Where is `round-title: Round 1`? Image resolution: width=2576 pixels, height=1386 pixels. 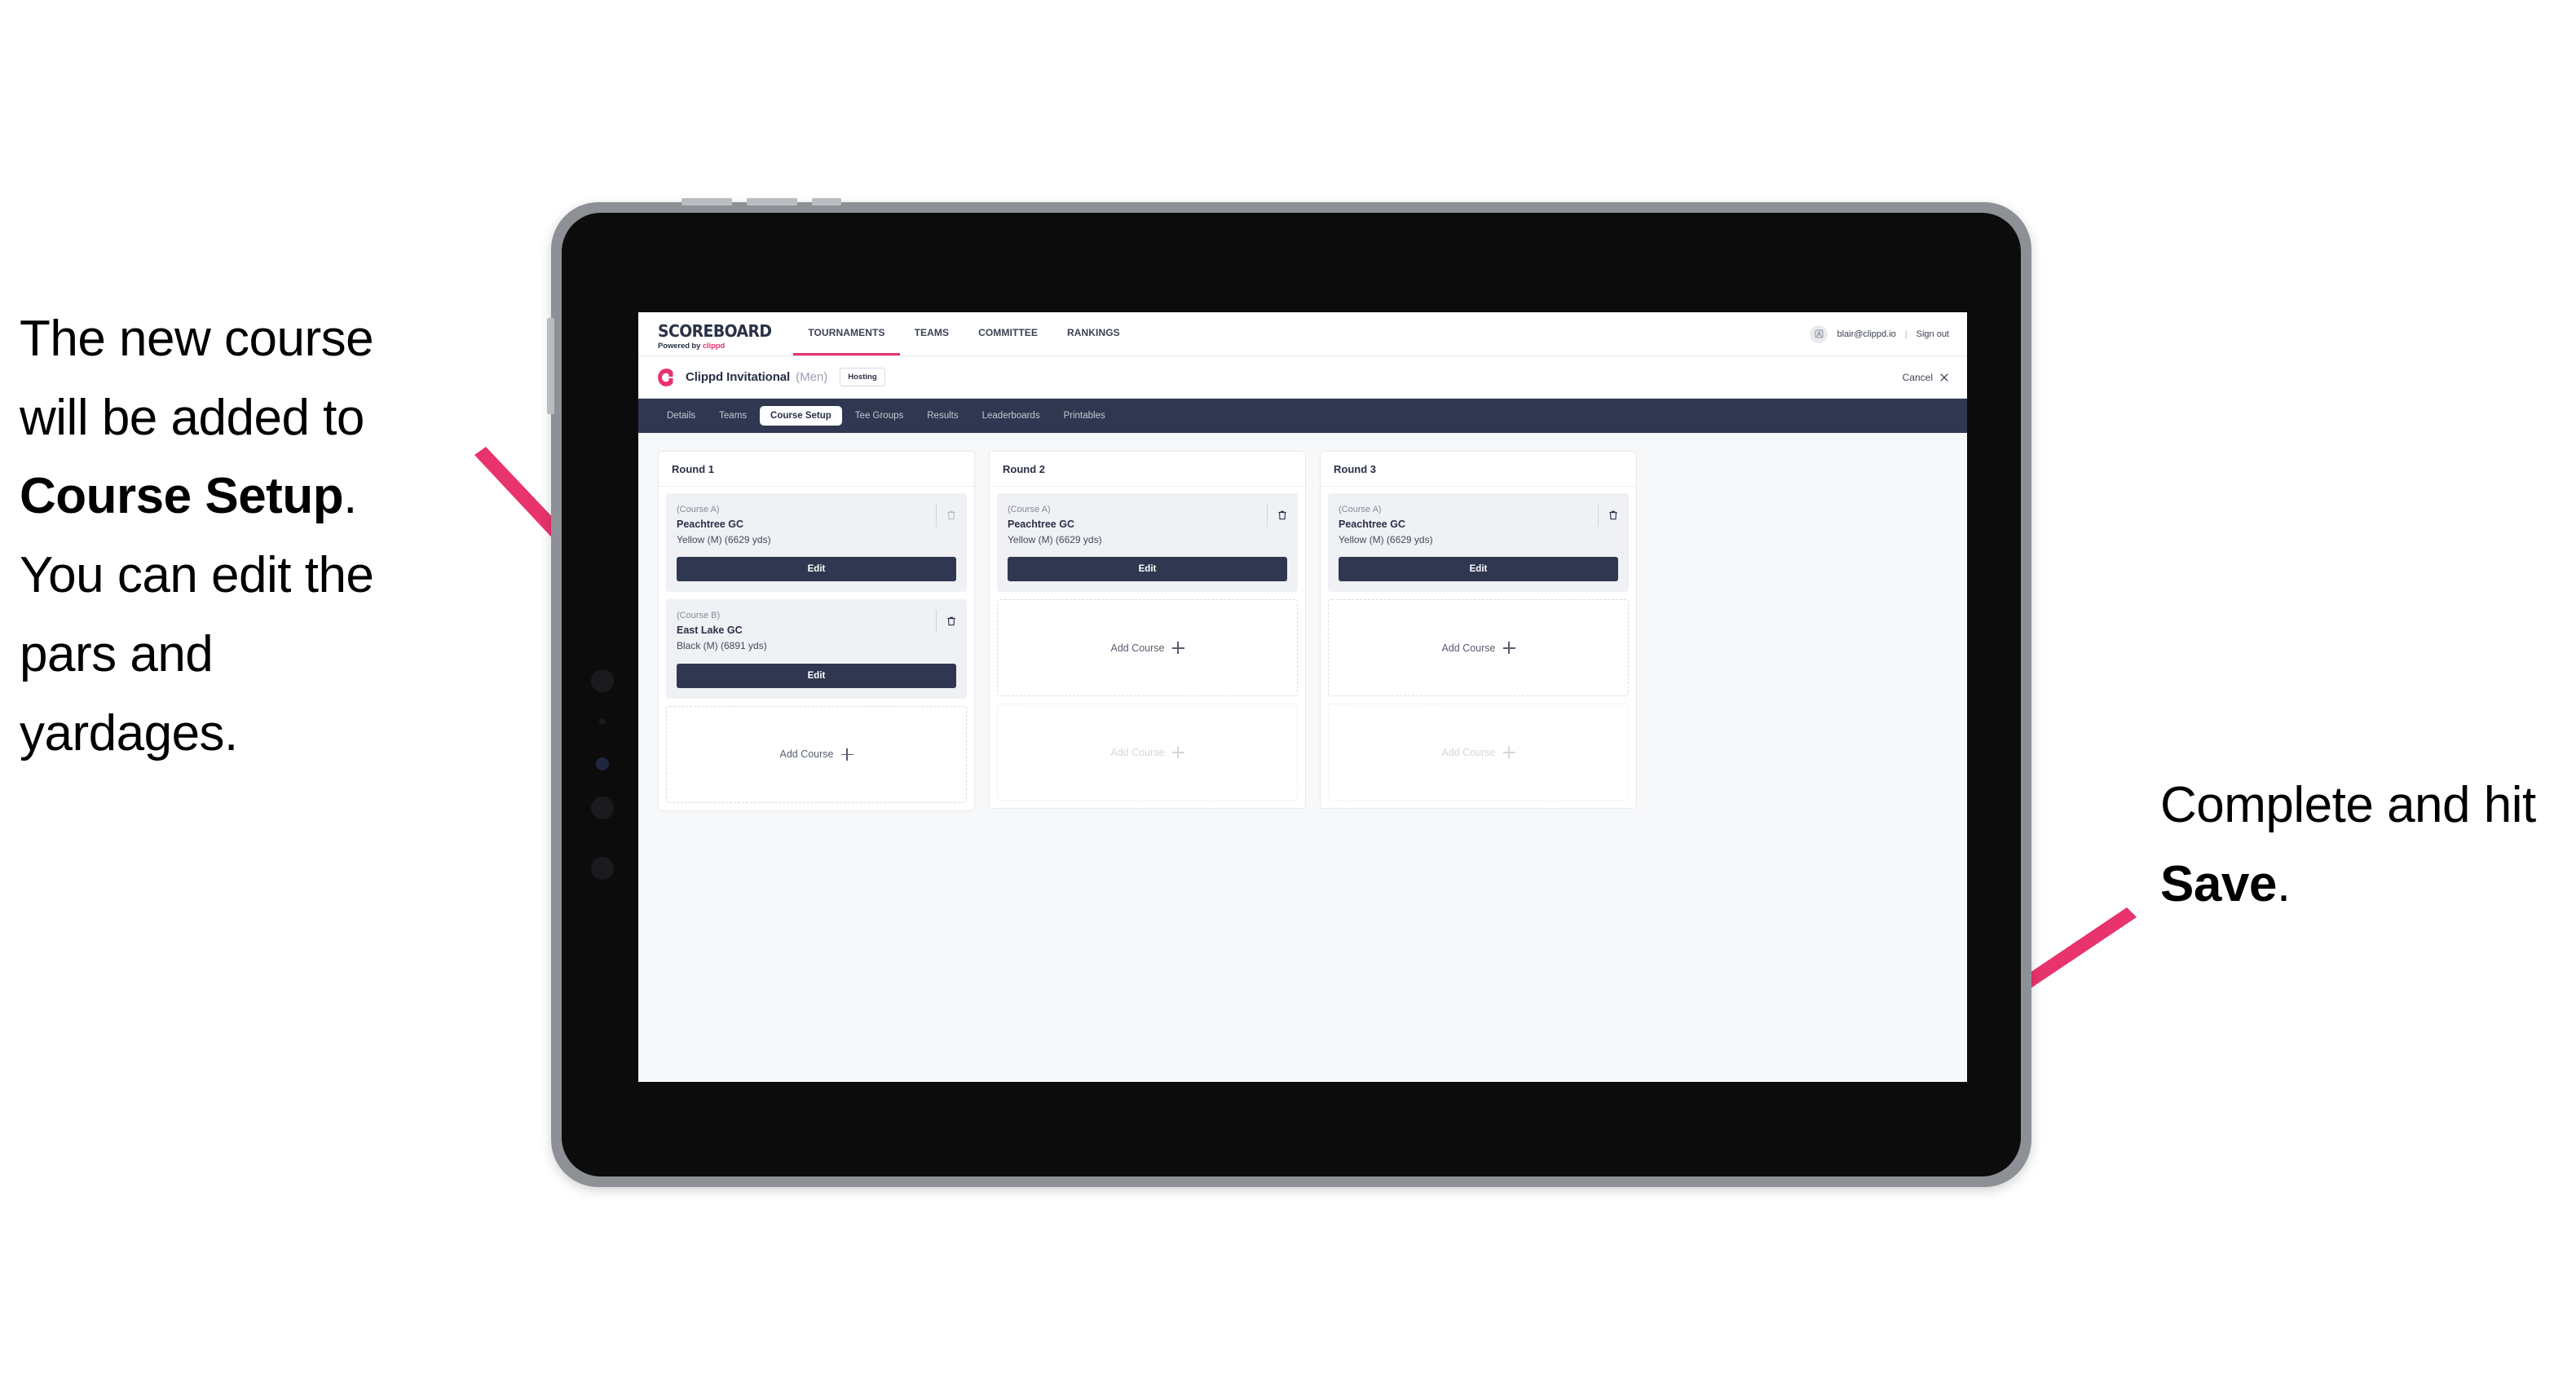 round-title: Round 1 is located at coordinates (816, 470).